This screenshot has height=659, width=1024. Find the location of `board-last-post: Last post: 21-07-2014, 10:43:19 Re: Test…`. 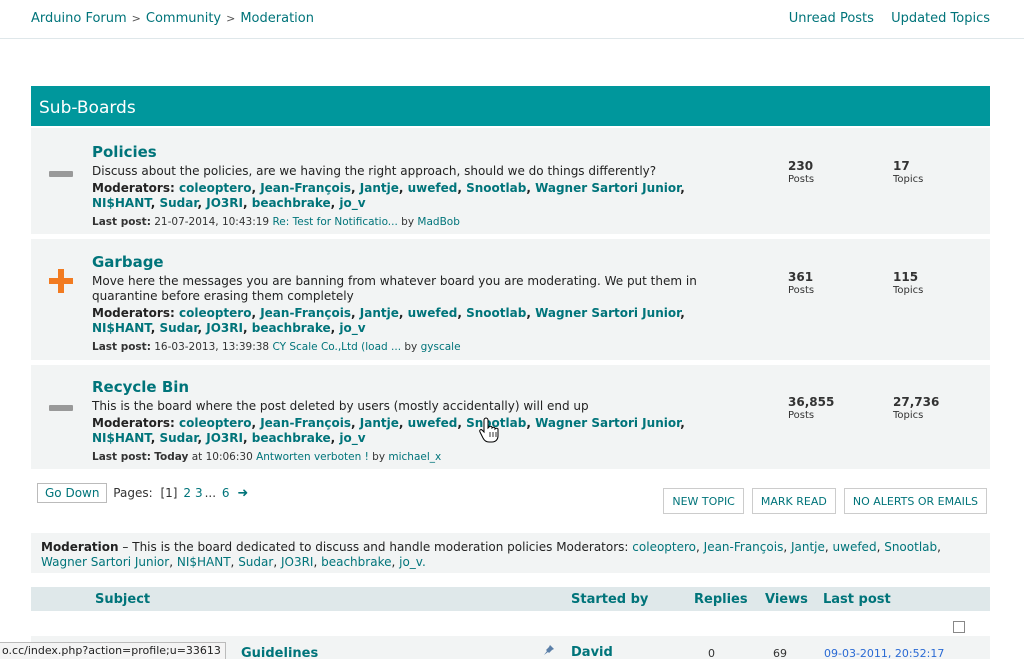

board-last-post: Last post: 21-07-2014, 10:43:19 Re: Test… is located at coordinates (402, 222).